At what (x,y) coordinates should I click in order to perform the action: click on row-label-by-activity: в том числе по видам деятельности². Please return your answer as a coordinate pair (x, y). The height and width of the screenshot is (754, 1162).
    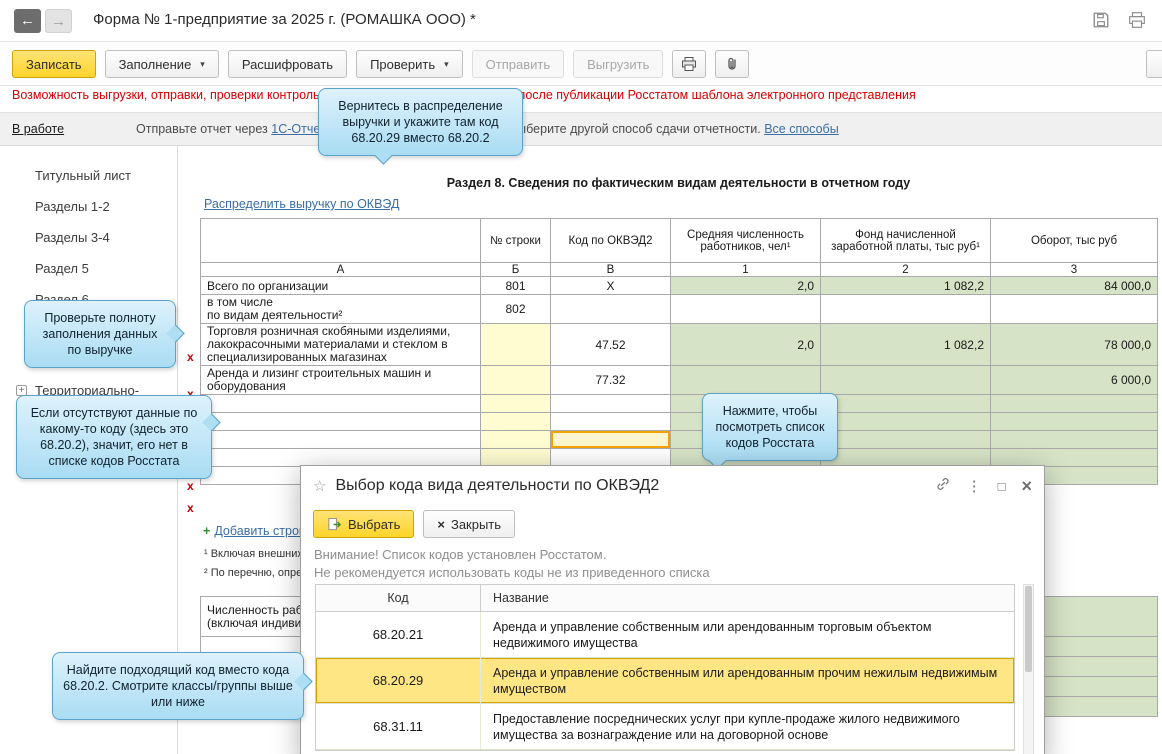
    Looking at the image, I should click on (340, 309).